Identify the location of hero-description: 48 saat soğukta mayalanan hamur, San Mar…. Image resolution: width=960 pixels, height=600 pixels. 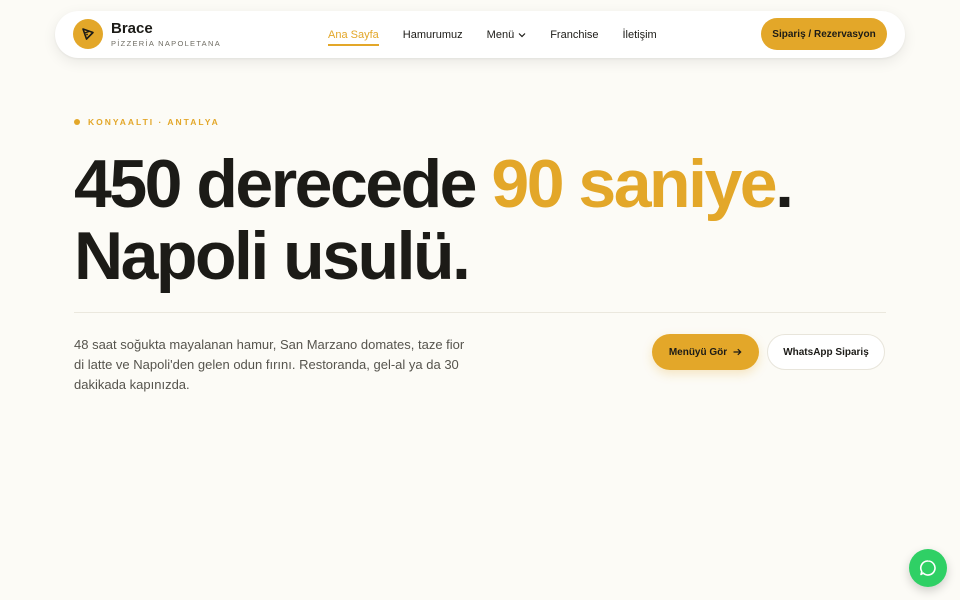
(269, 364).